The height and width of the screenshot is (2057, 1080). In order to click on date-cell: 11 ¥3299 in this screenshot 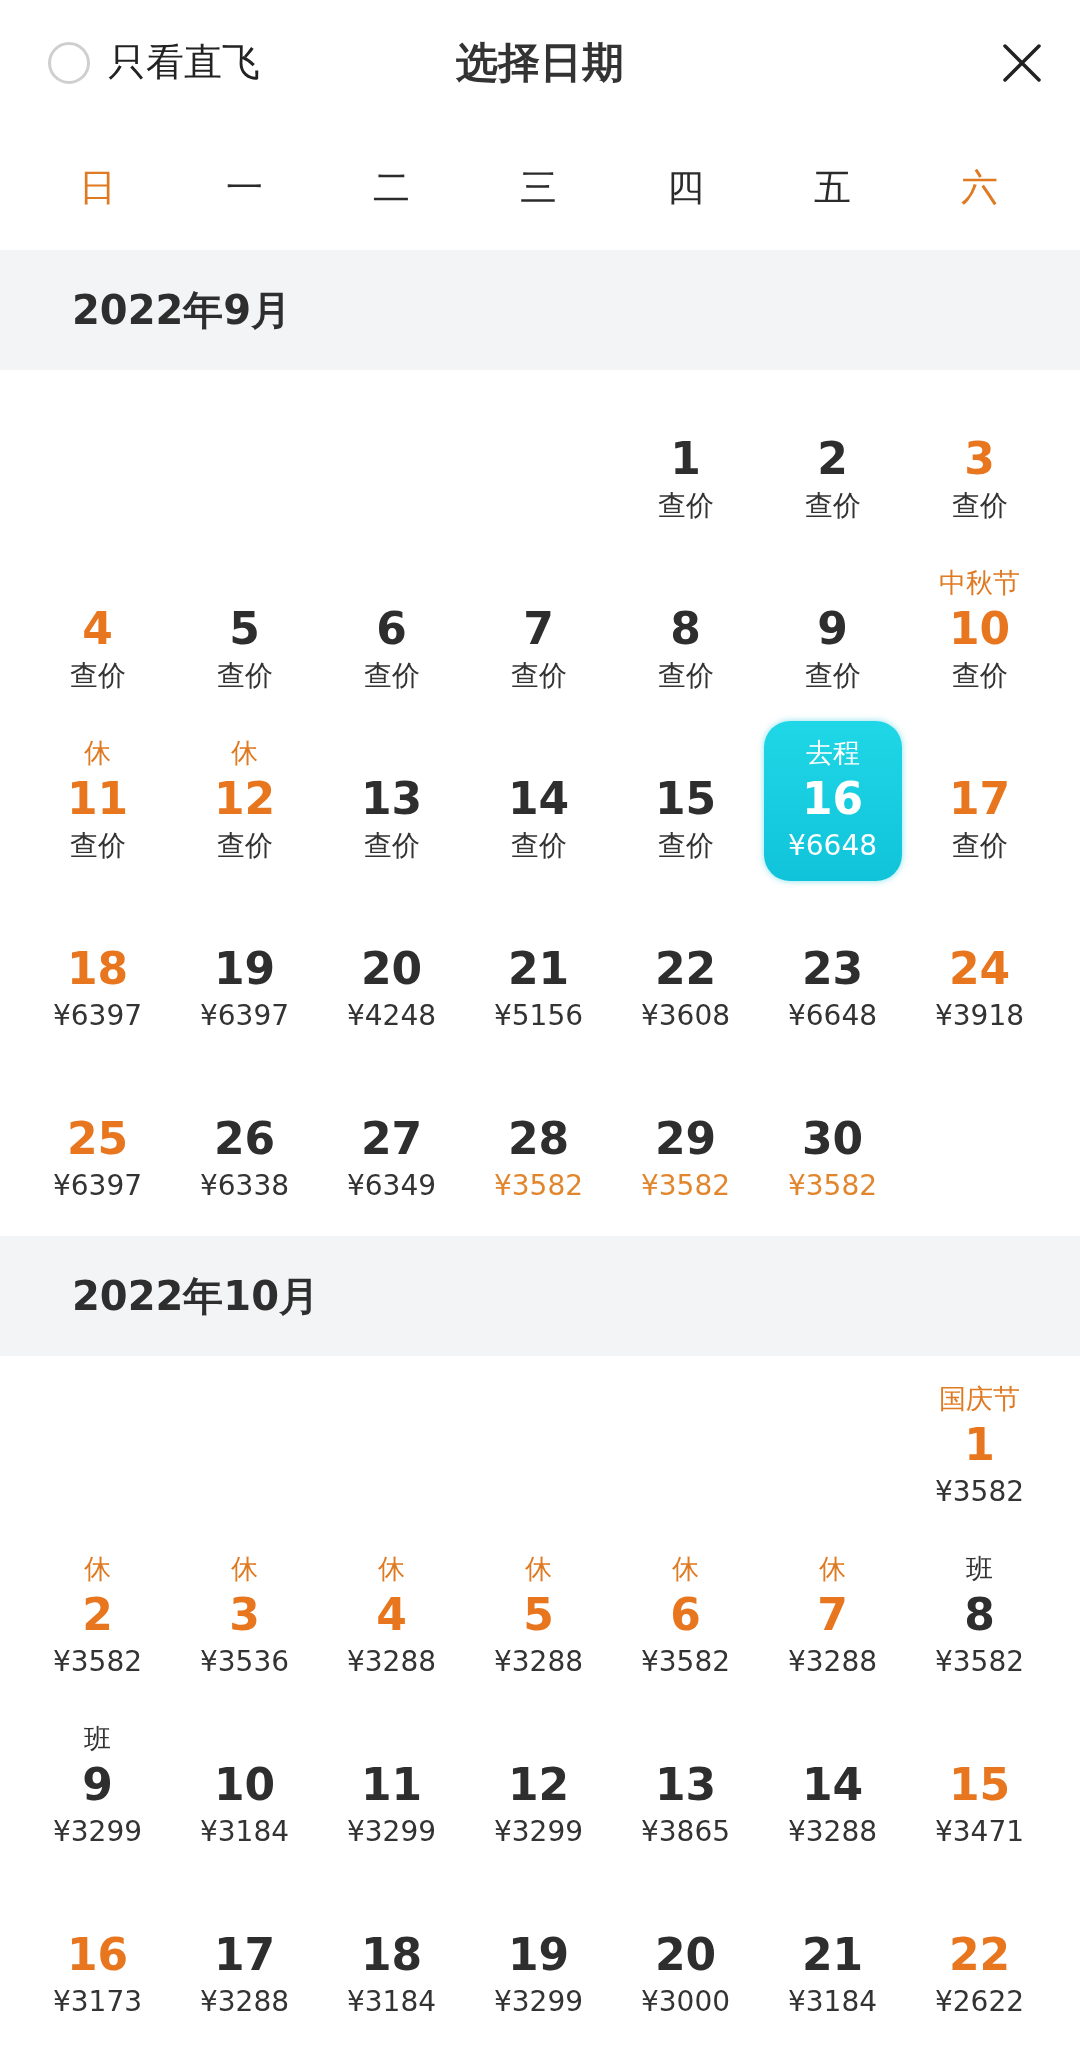, I will do `click(391, 1787)`.